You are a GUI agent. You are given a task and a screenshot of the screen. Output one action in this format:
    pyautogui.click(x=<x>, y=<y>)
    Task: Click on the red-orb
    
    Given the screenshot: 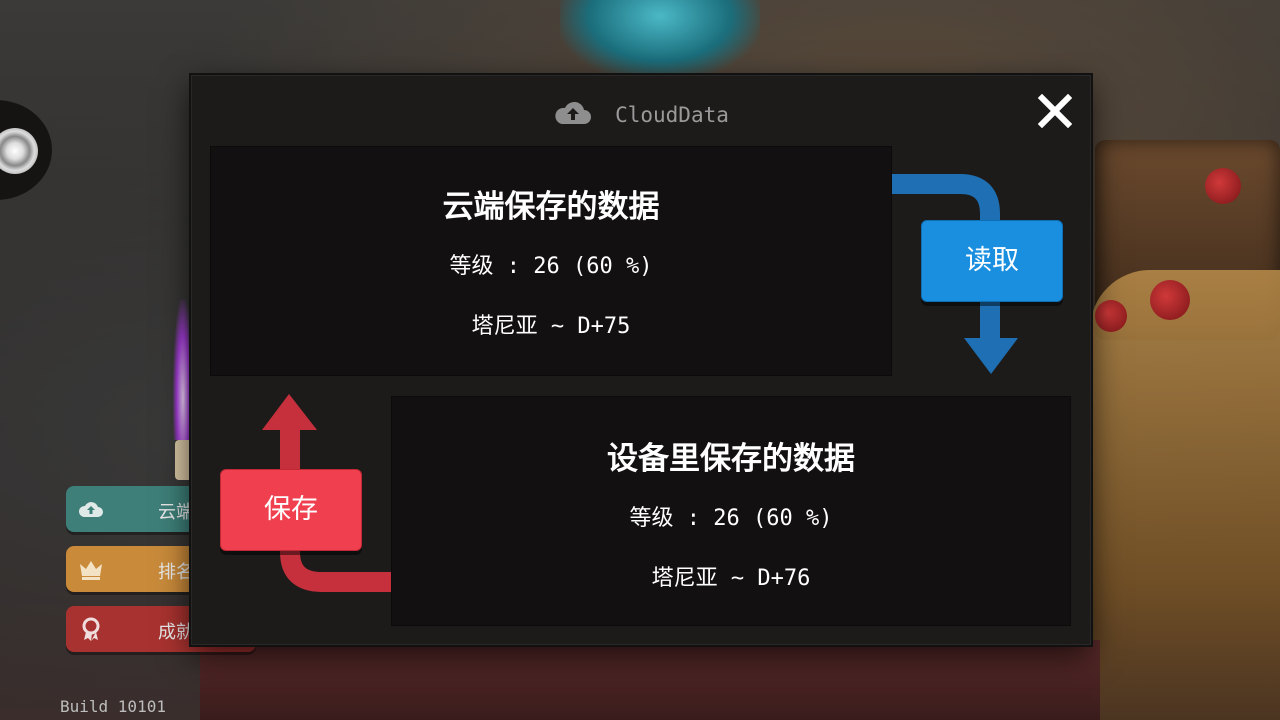 What is the action you would take?
    pyautogui.click(x=1223, y=186)
    